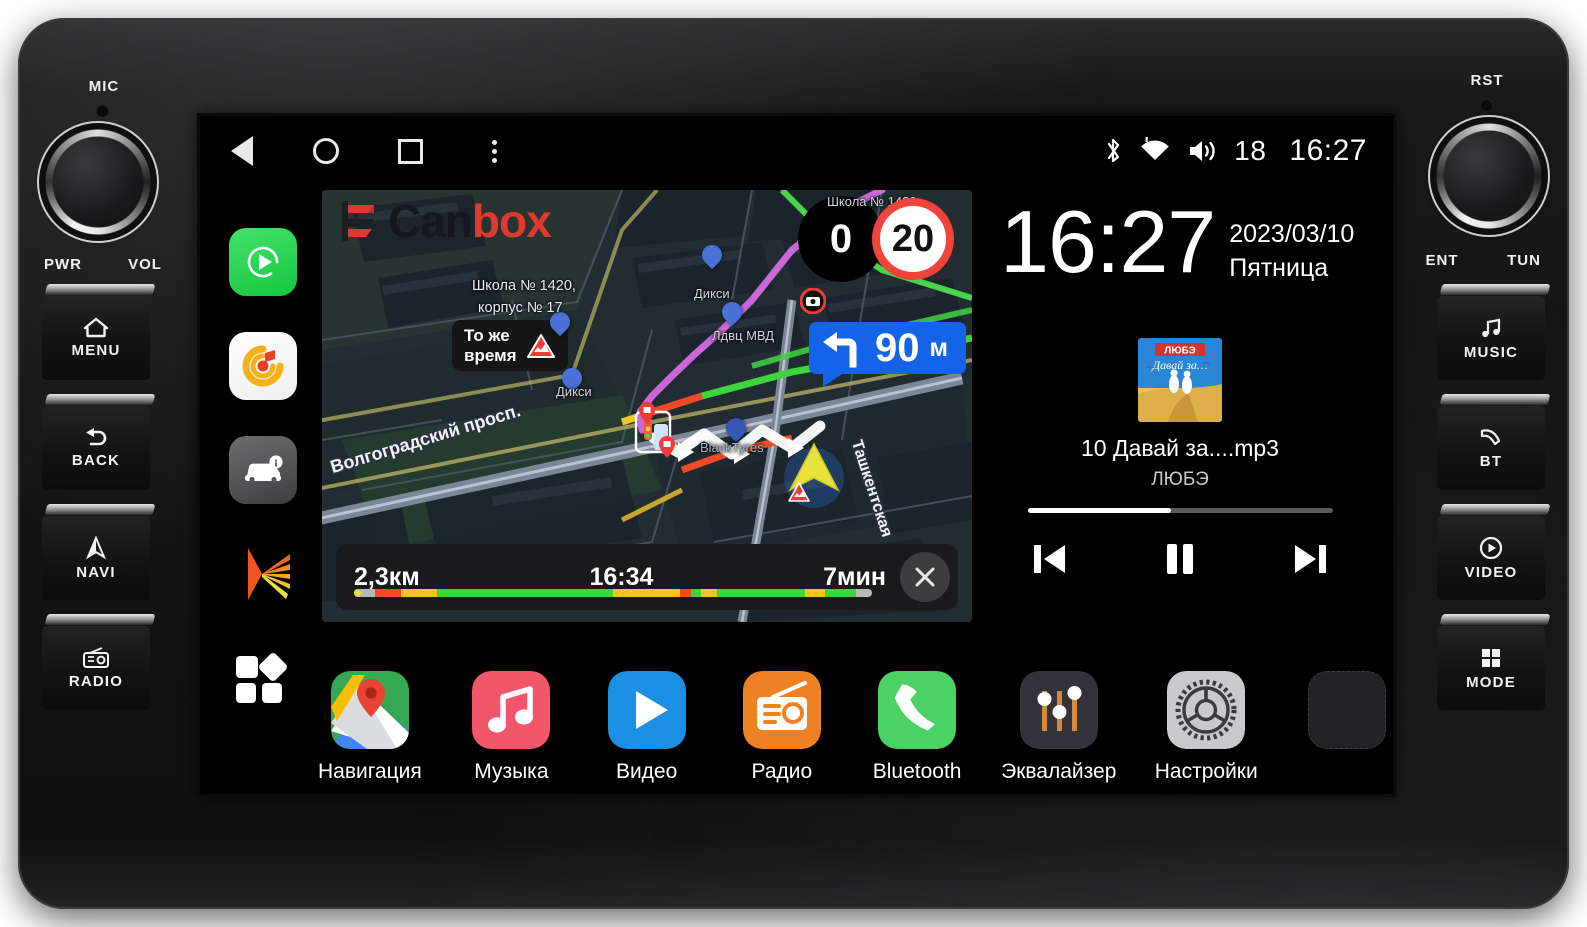  Describe the element at coordinates (430, 221) in the screenshot. I see `canbox-logo-can: Can` at that location.